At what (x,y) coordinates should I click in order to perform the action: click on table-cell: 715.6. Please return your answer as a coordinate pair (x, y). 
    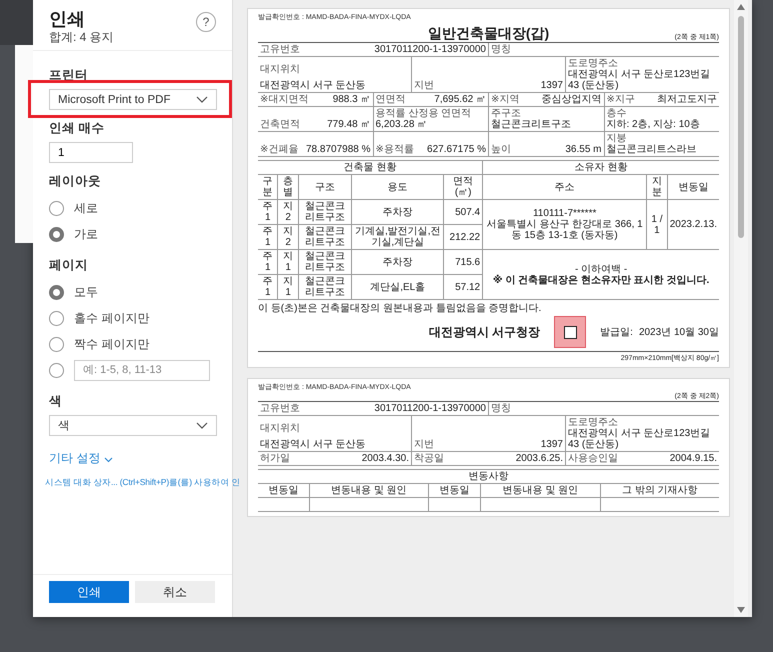
    Looking at the image, I should click on (463, 262).